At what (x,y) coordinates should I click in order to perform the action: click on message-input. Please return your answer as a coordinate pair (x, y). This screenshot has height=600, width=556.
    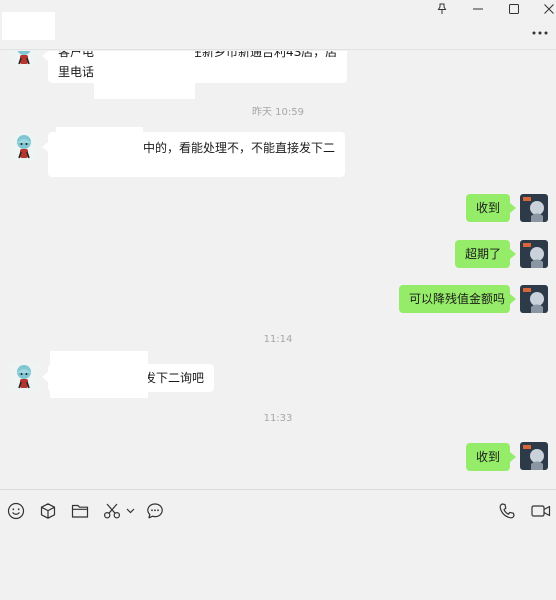
    Looking at the image, I should click on (278, 565).